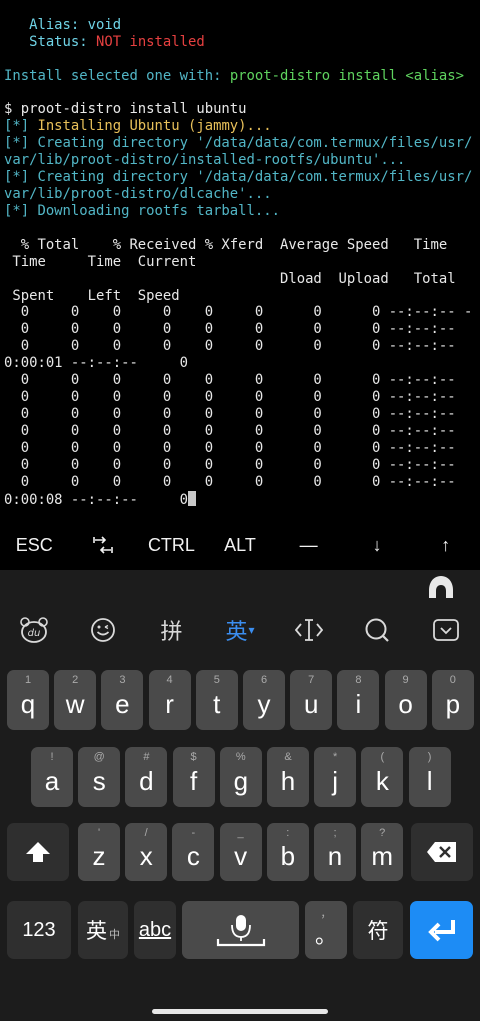 The image size is (480, 1021). Describe the element at coordinates (240, 757) in the screenshot. I see `key-hint: %` at that location.